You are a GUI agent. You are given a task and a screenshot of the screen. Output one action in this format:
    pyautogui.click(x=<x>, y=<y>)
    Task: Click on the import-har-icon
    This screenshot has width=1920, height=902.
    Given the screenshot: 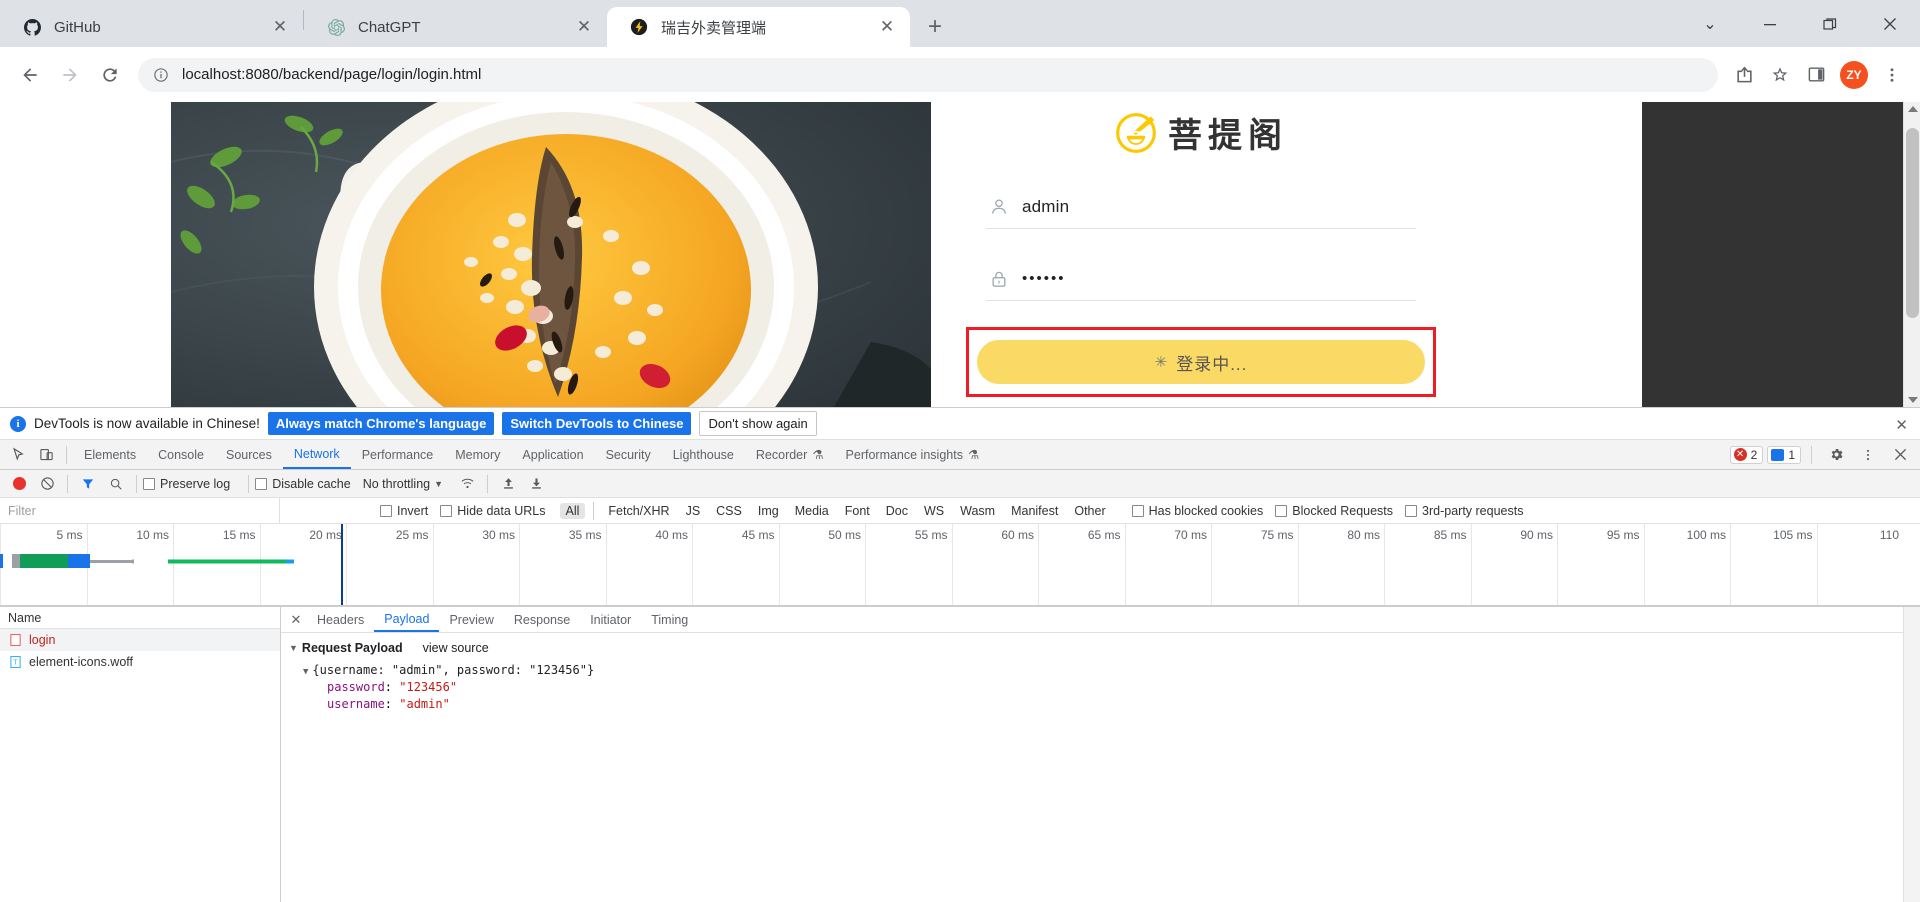 What is the action you would take?
    pyautogui.click(x=508, y=484)
    